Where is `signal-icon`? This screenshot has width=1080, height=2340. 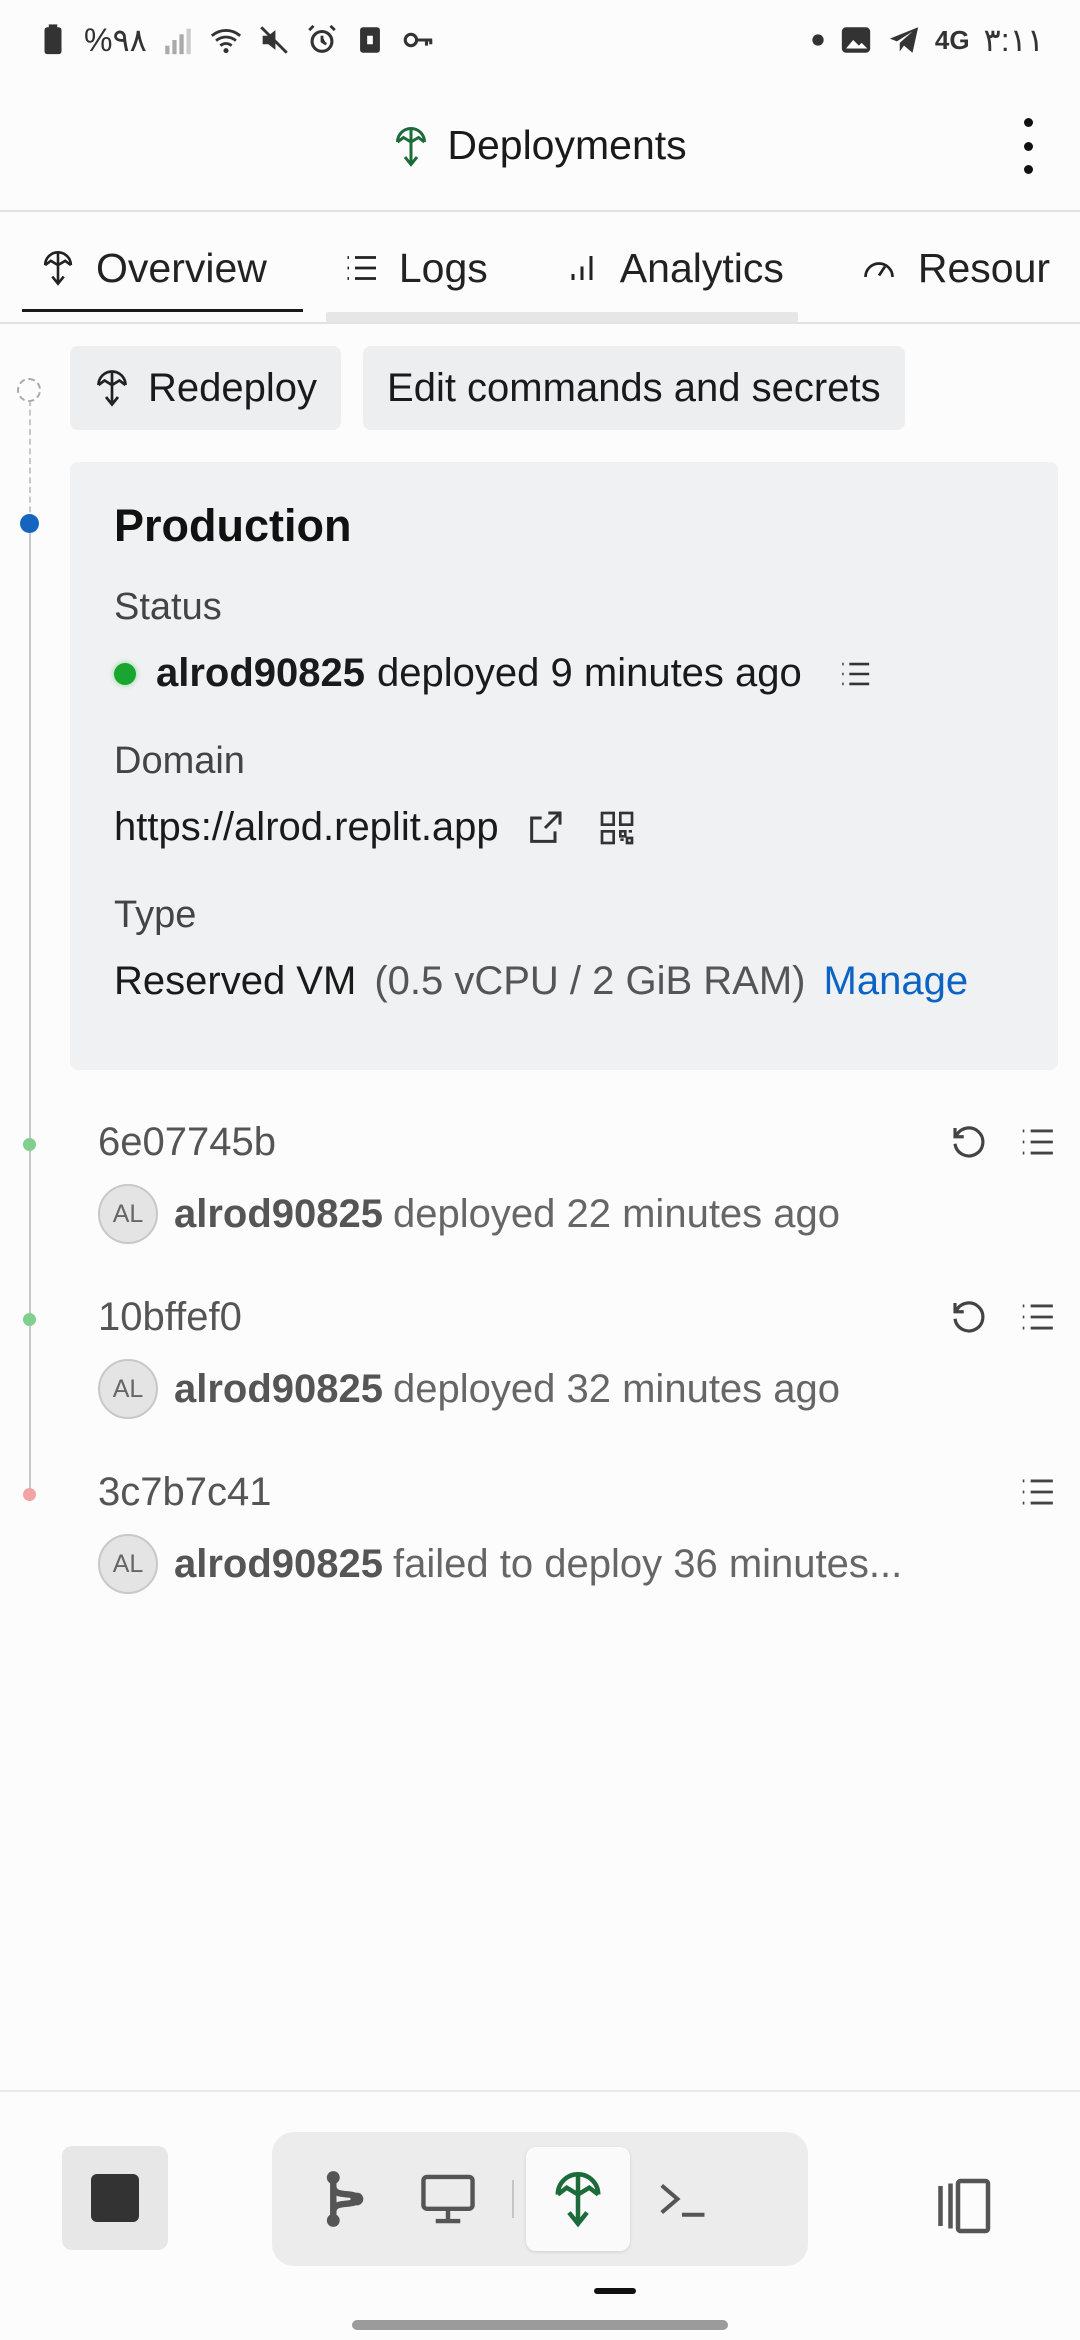
signal-icon is located at coordinates (178, 41).